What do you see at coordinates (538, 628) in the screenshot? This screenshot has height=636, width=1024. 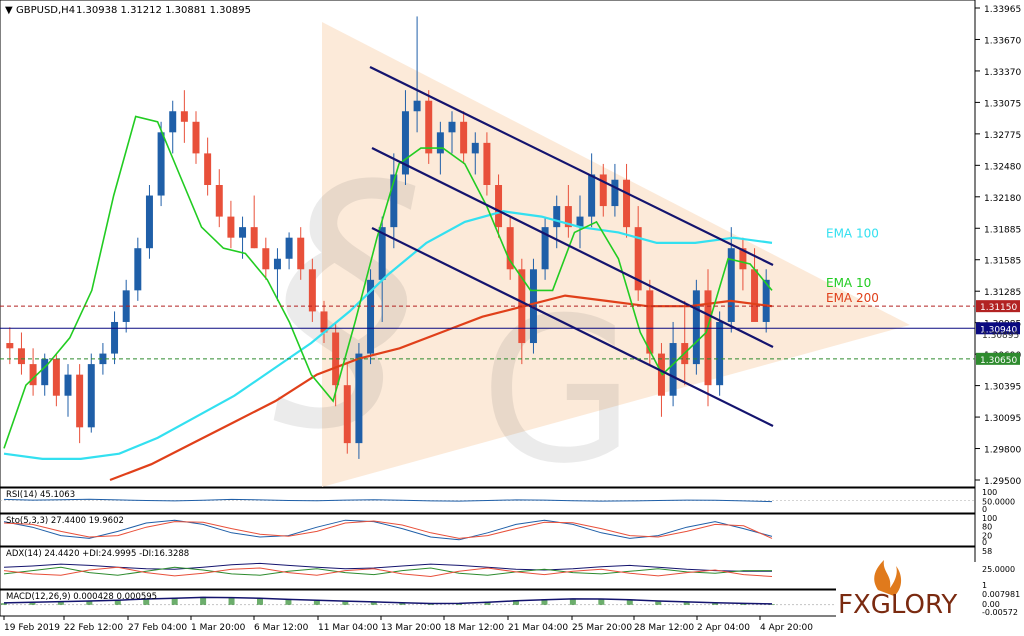 I see `x-tick-label: 21 Mar 04:00` at bounding box center [538, 628].